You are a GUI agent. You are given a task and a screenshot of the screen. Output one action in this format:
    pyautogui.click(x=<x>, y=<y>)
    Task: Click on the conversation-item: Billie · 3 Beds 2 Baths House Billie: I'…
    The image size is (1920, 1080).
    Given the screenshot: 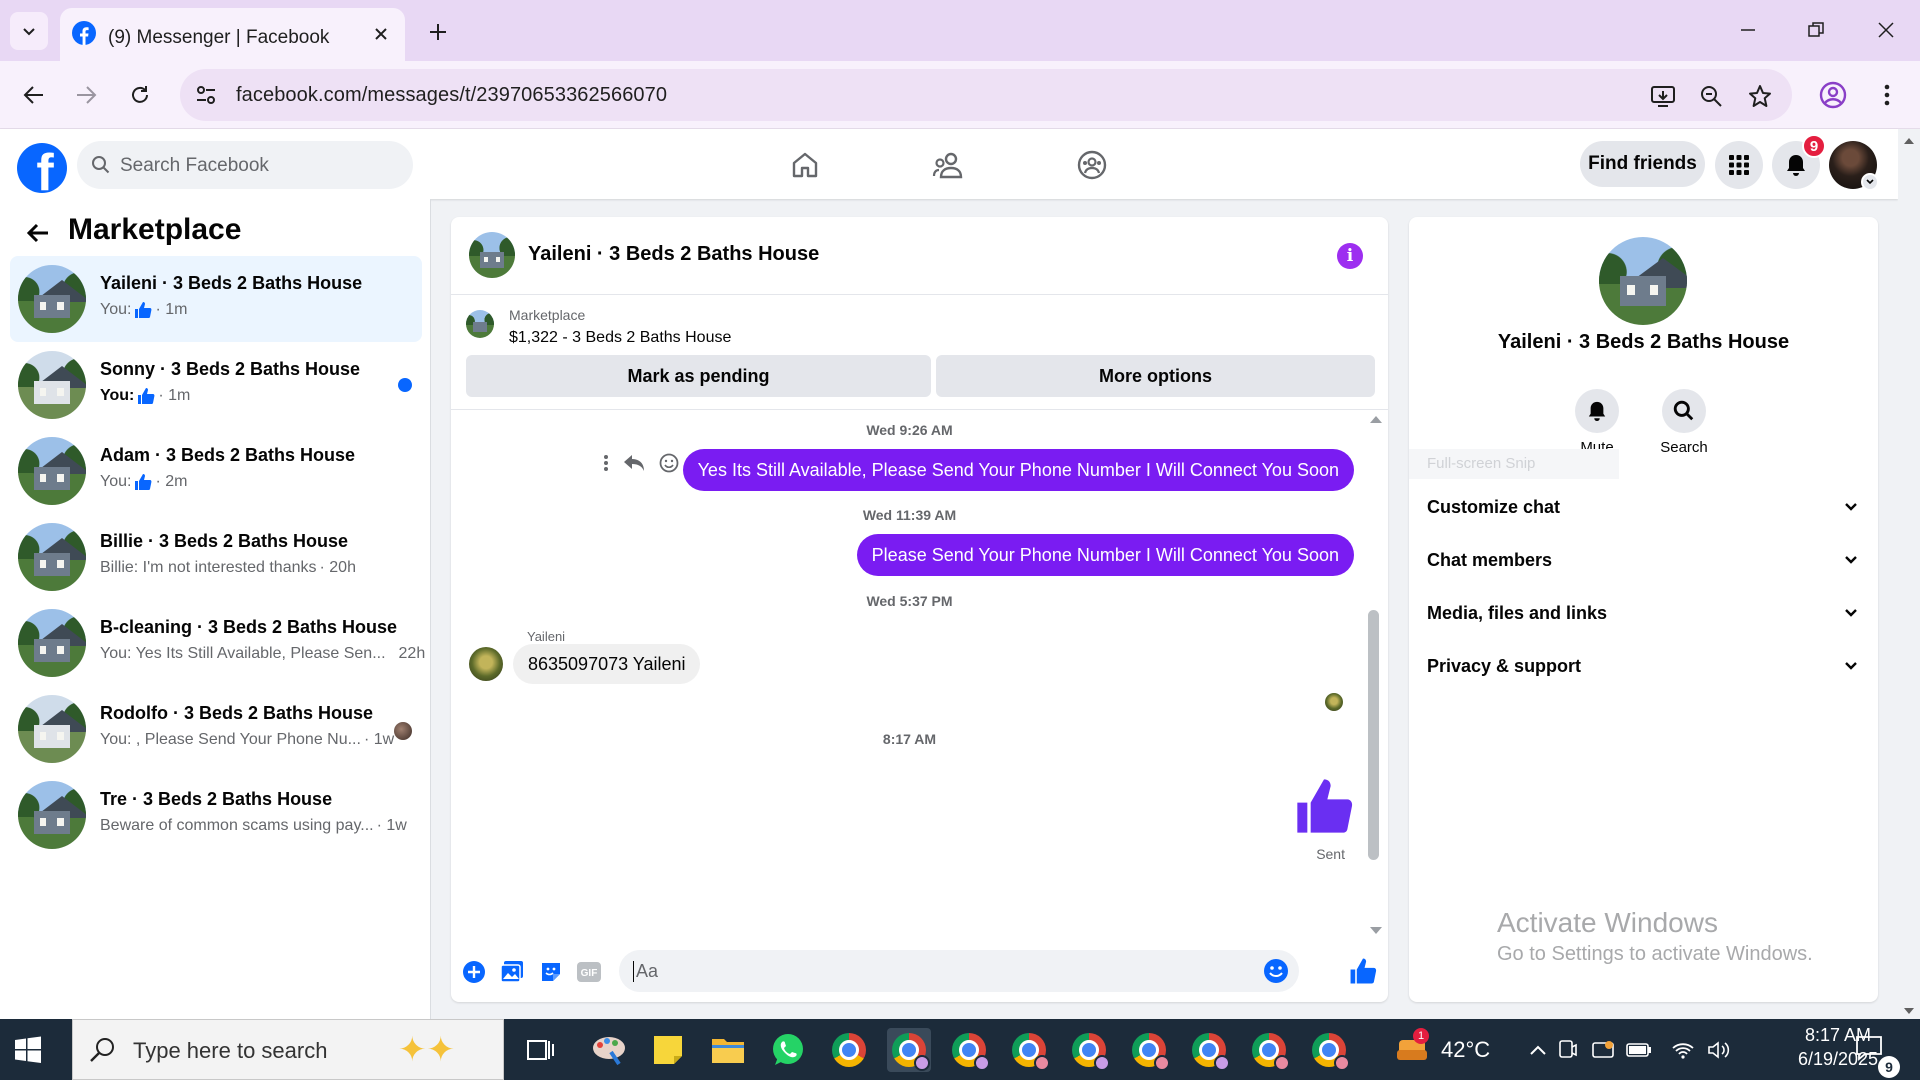 What is the action you would take?
    pyautogui.click(x=216, y=557)
    